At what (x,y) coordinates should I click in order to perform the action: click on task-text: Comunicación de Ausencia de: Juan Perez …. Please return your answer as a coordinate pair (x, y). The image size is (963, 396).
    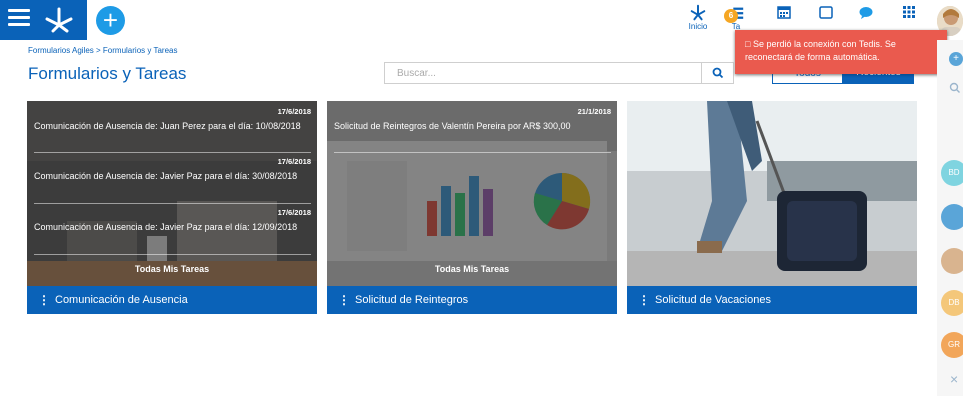
    Looking at the image, I should click on (167, 126).